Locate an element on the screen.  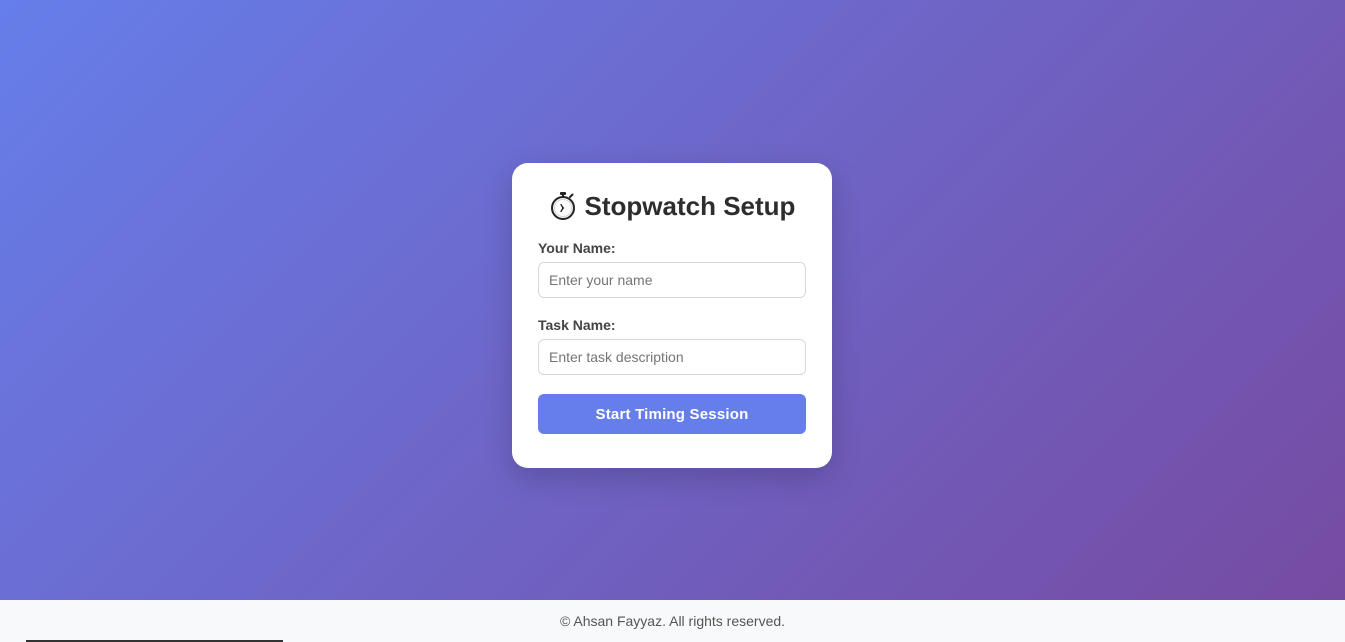
name-label: Your Name: is located at coordinates (577, 248).